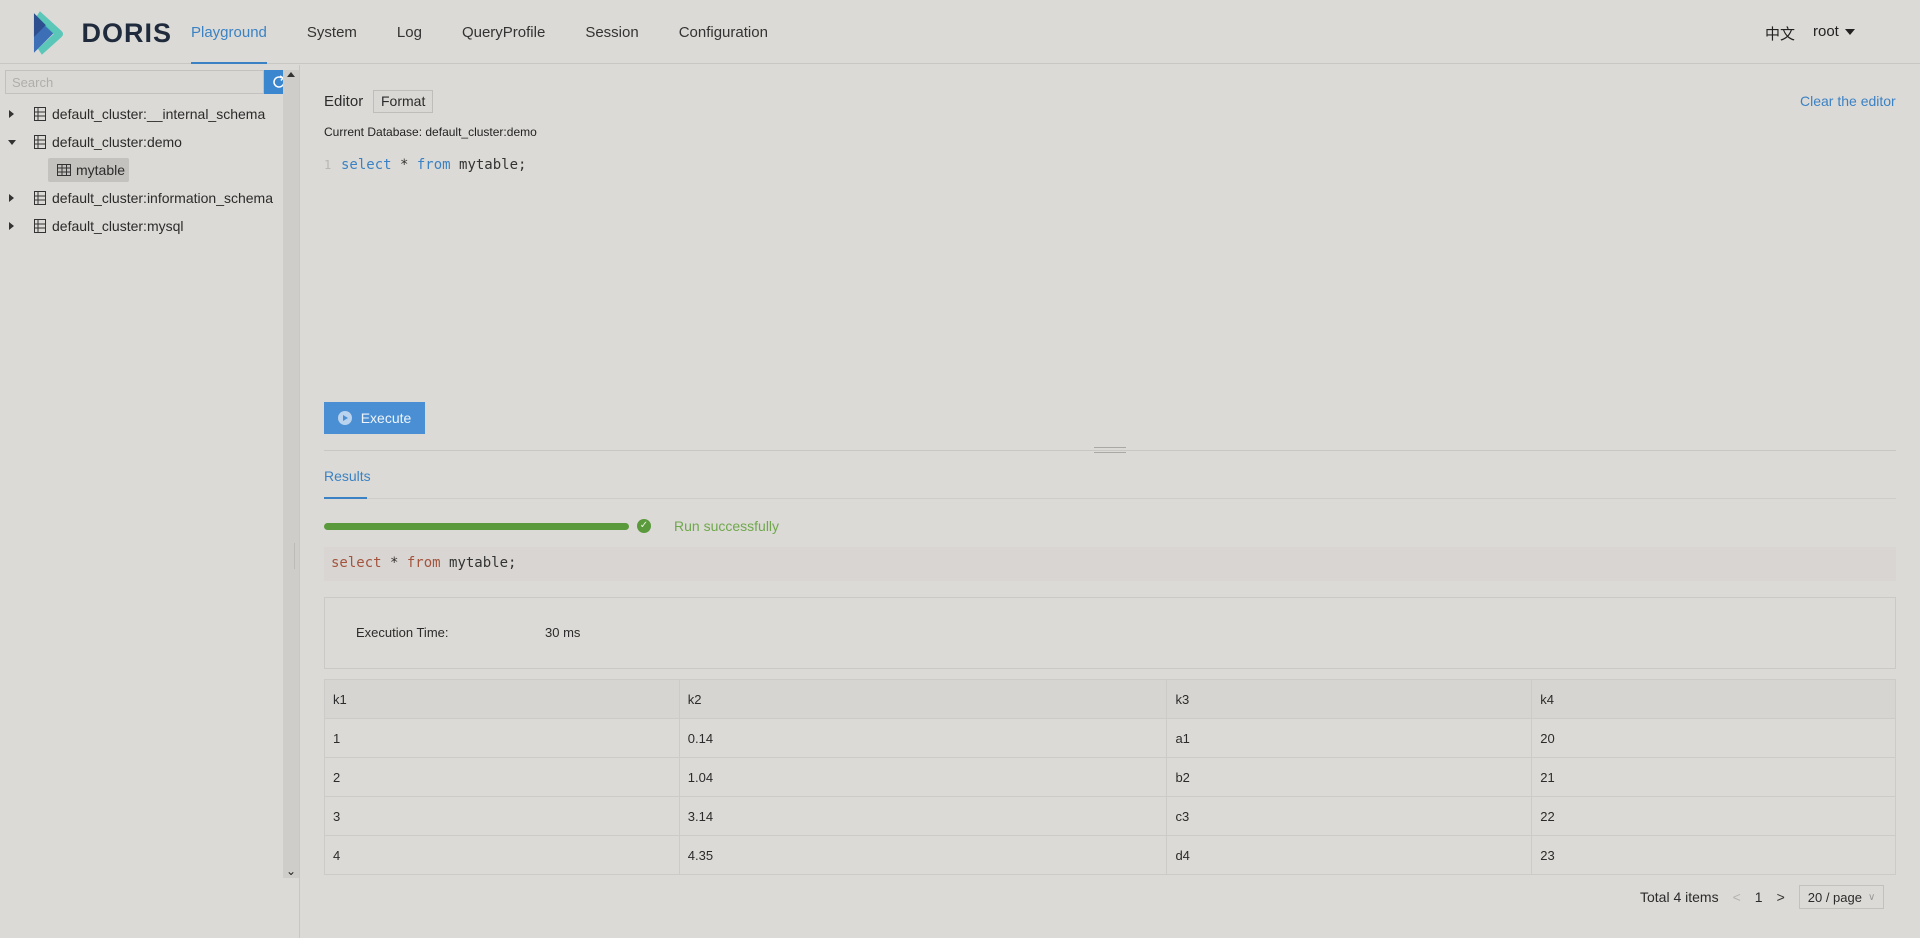  What do you see at coordinates (404, 165) in the screenshot?
I see `code-text: *` at bounding box center [404, 165].